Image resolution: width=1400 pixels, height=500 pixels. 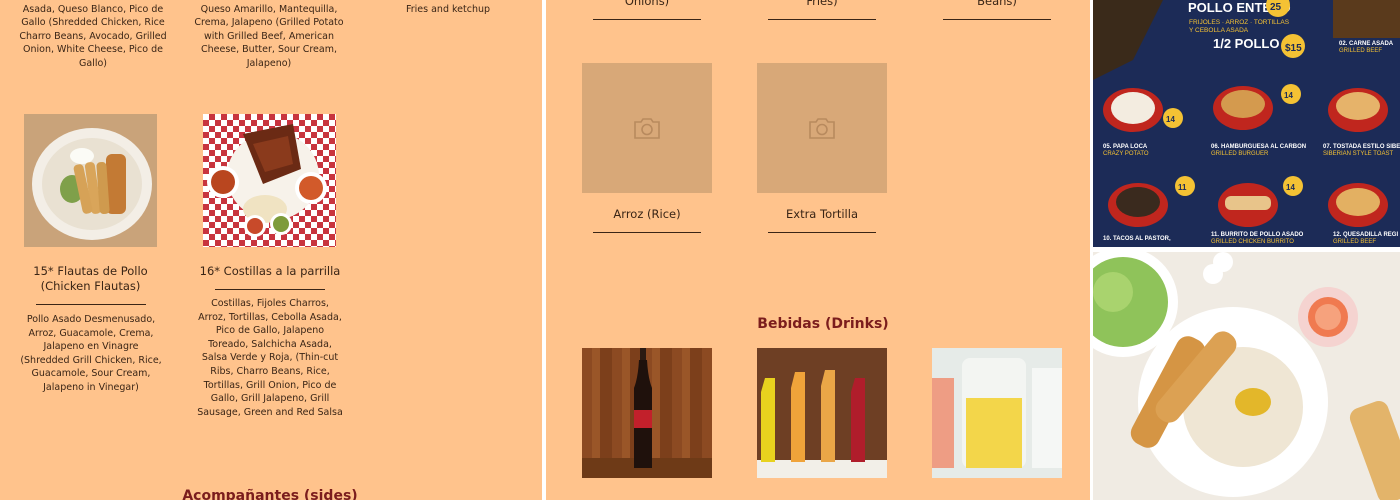 What do you see at coordinates (90, 278) in the screenshot?
I see `item-title: 15* Flautas de Pollo (Chicken Flautas)` at bounding box center [90, 278].